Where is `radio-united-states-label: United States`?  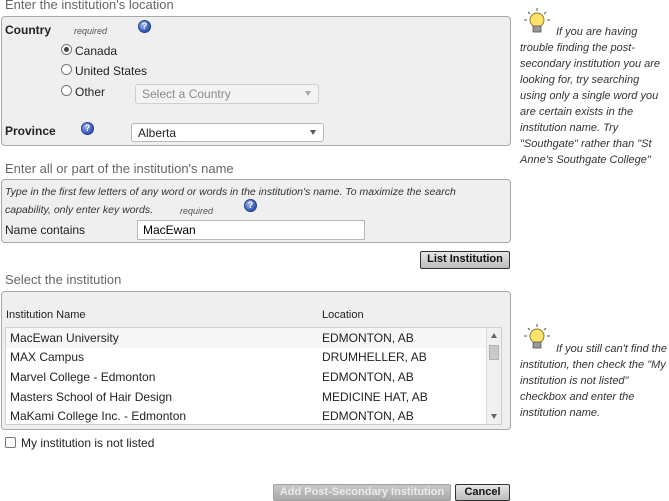
radio-united-states-label: United States is located at coordinates (111, 71).